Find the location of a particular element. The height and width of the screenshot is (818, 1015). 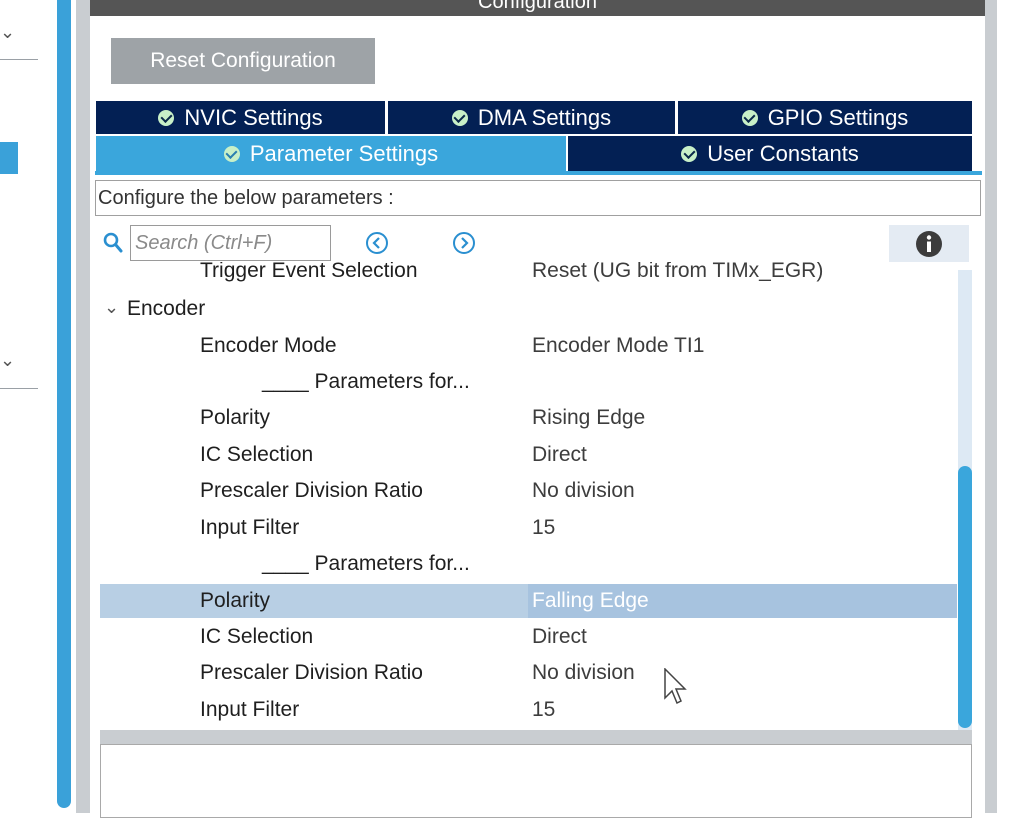

info-icon is located at coordinates (929, 244).